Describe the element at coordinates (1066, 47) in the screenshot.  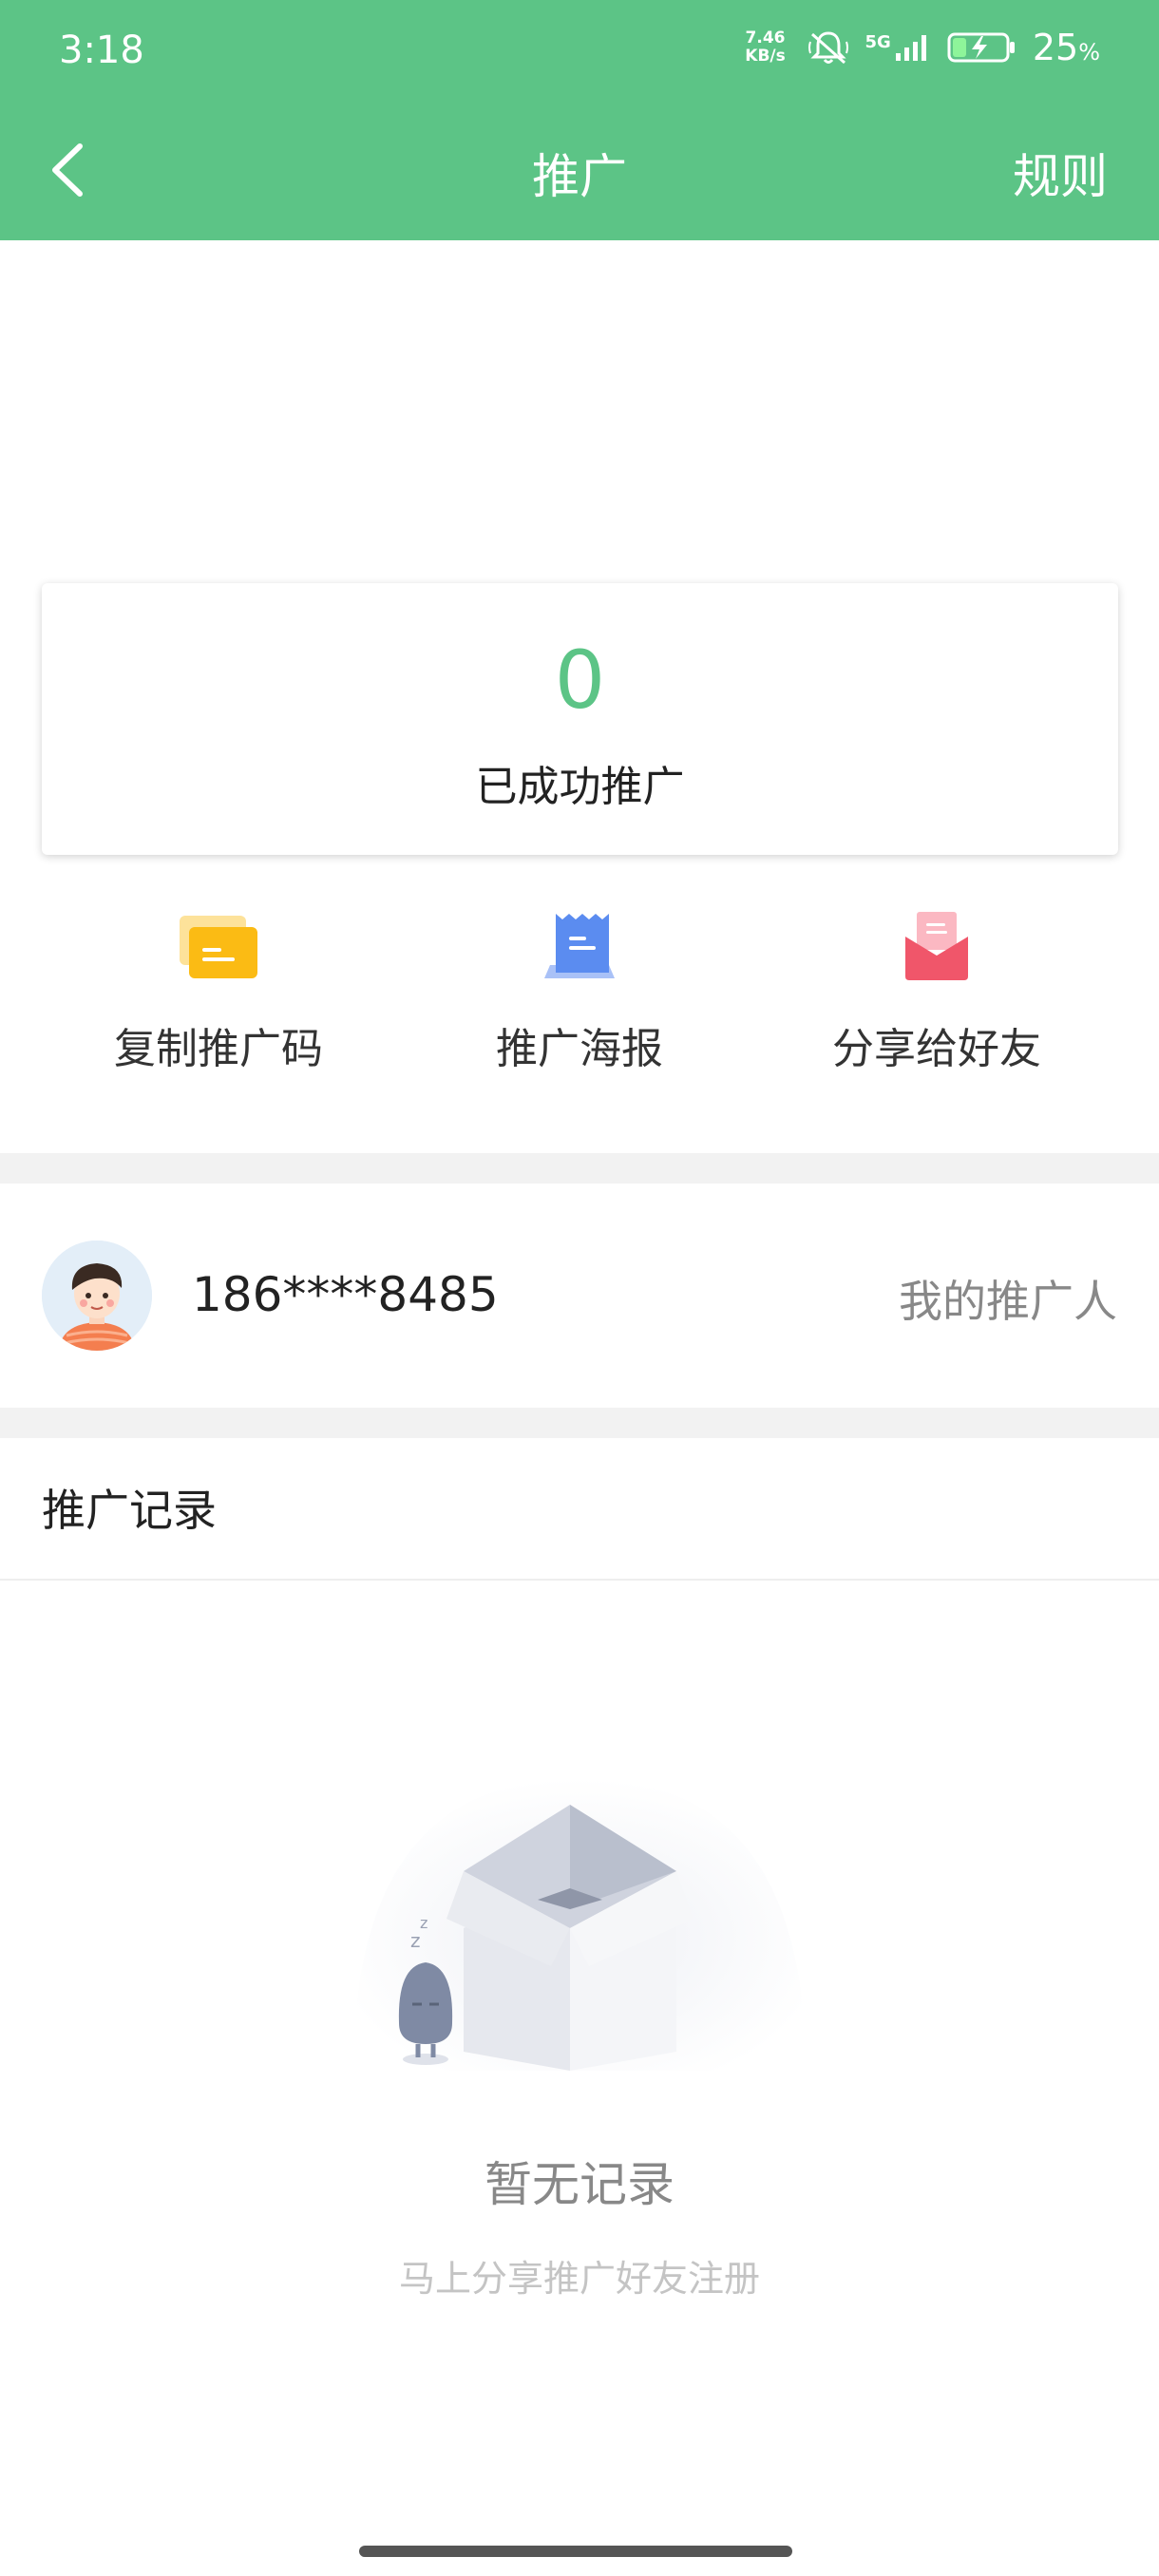
I see `battery-percent: 25%` at that location.